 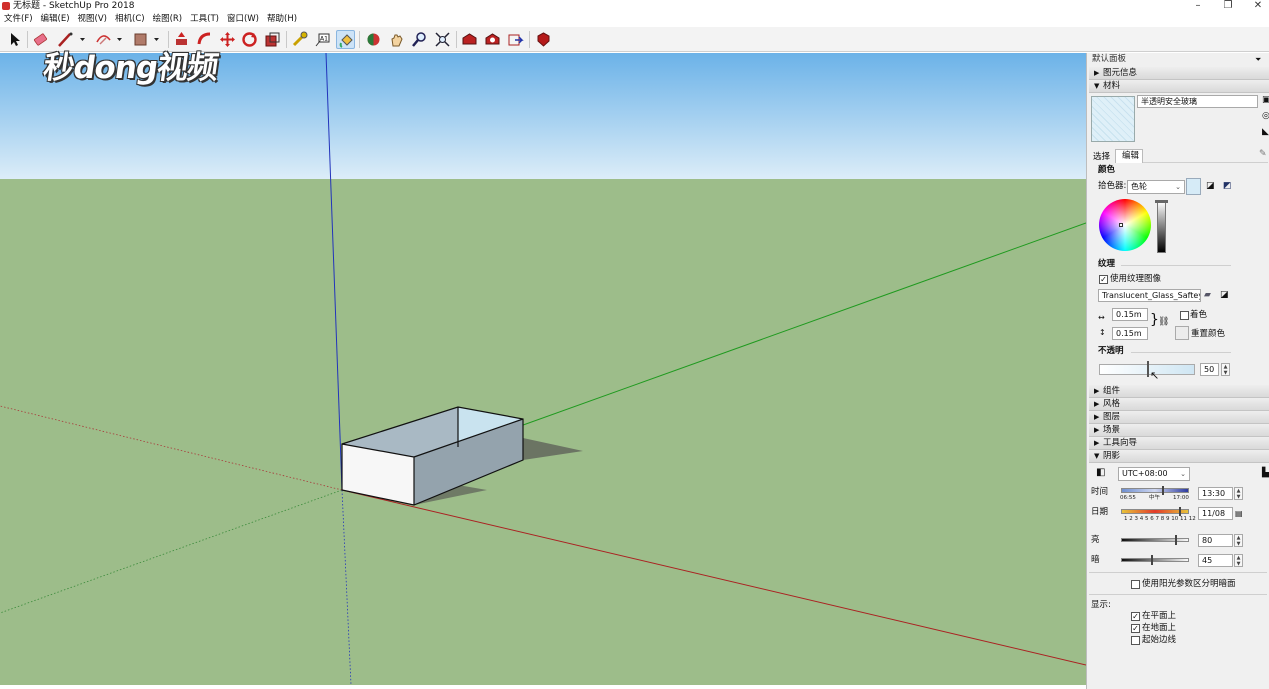 I want to click on color-swatch, so click(x=1193, y=186).